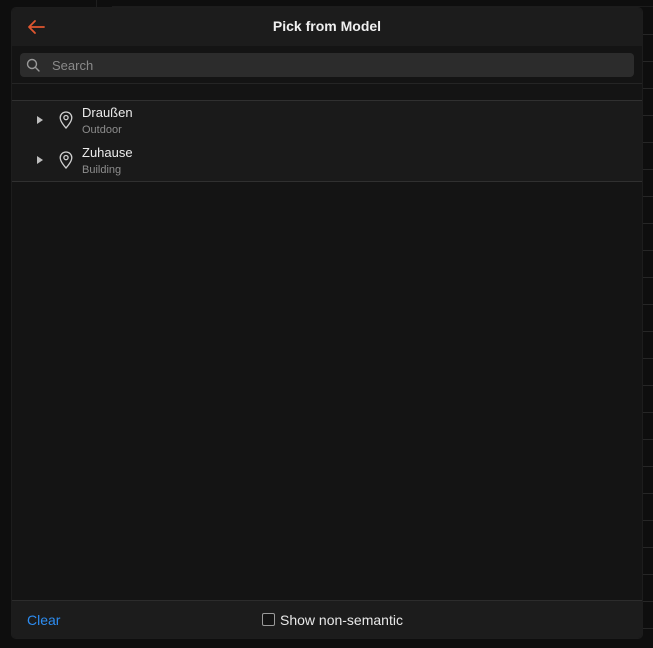  I want to click on tree-item-zuhause: Zuhause Building, so click(327, 161).